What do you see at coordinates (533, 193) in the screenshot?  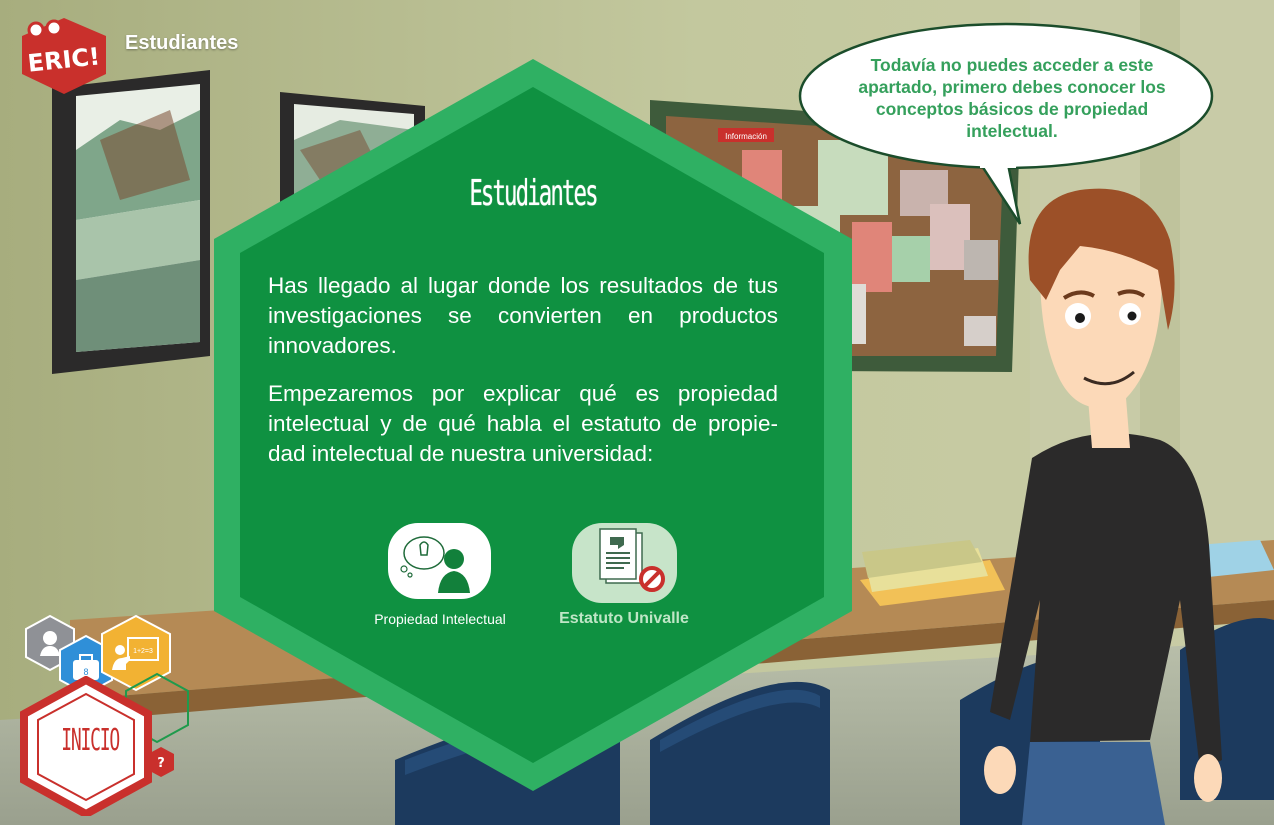 I see `panel-title: Estudiantes` at bounding box center [533, 193].